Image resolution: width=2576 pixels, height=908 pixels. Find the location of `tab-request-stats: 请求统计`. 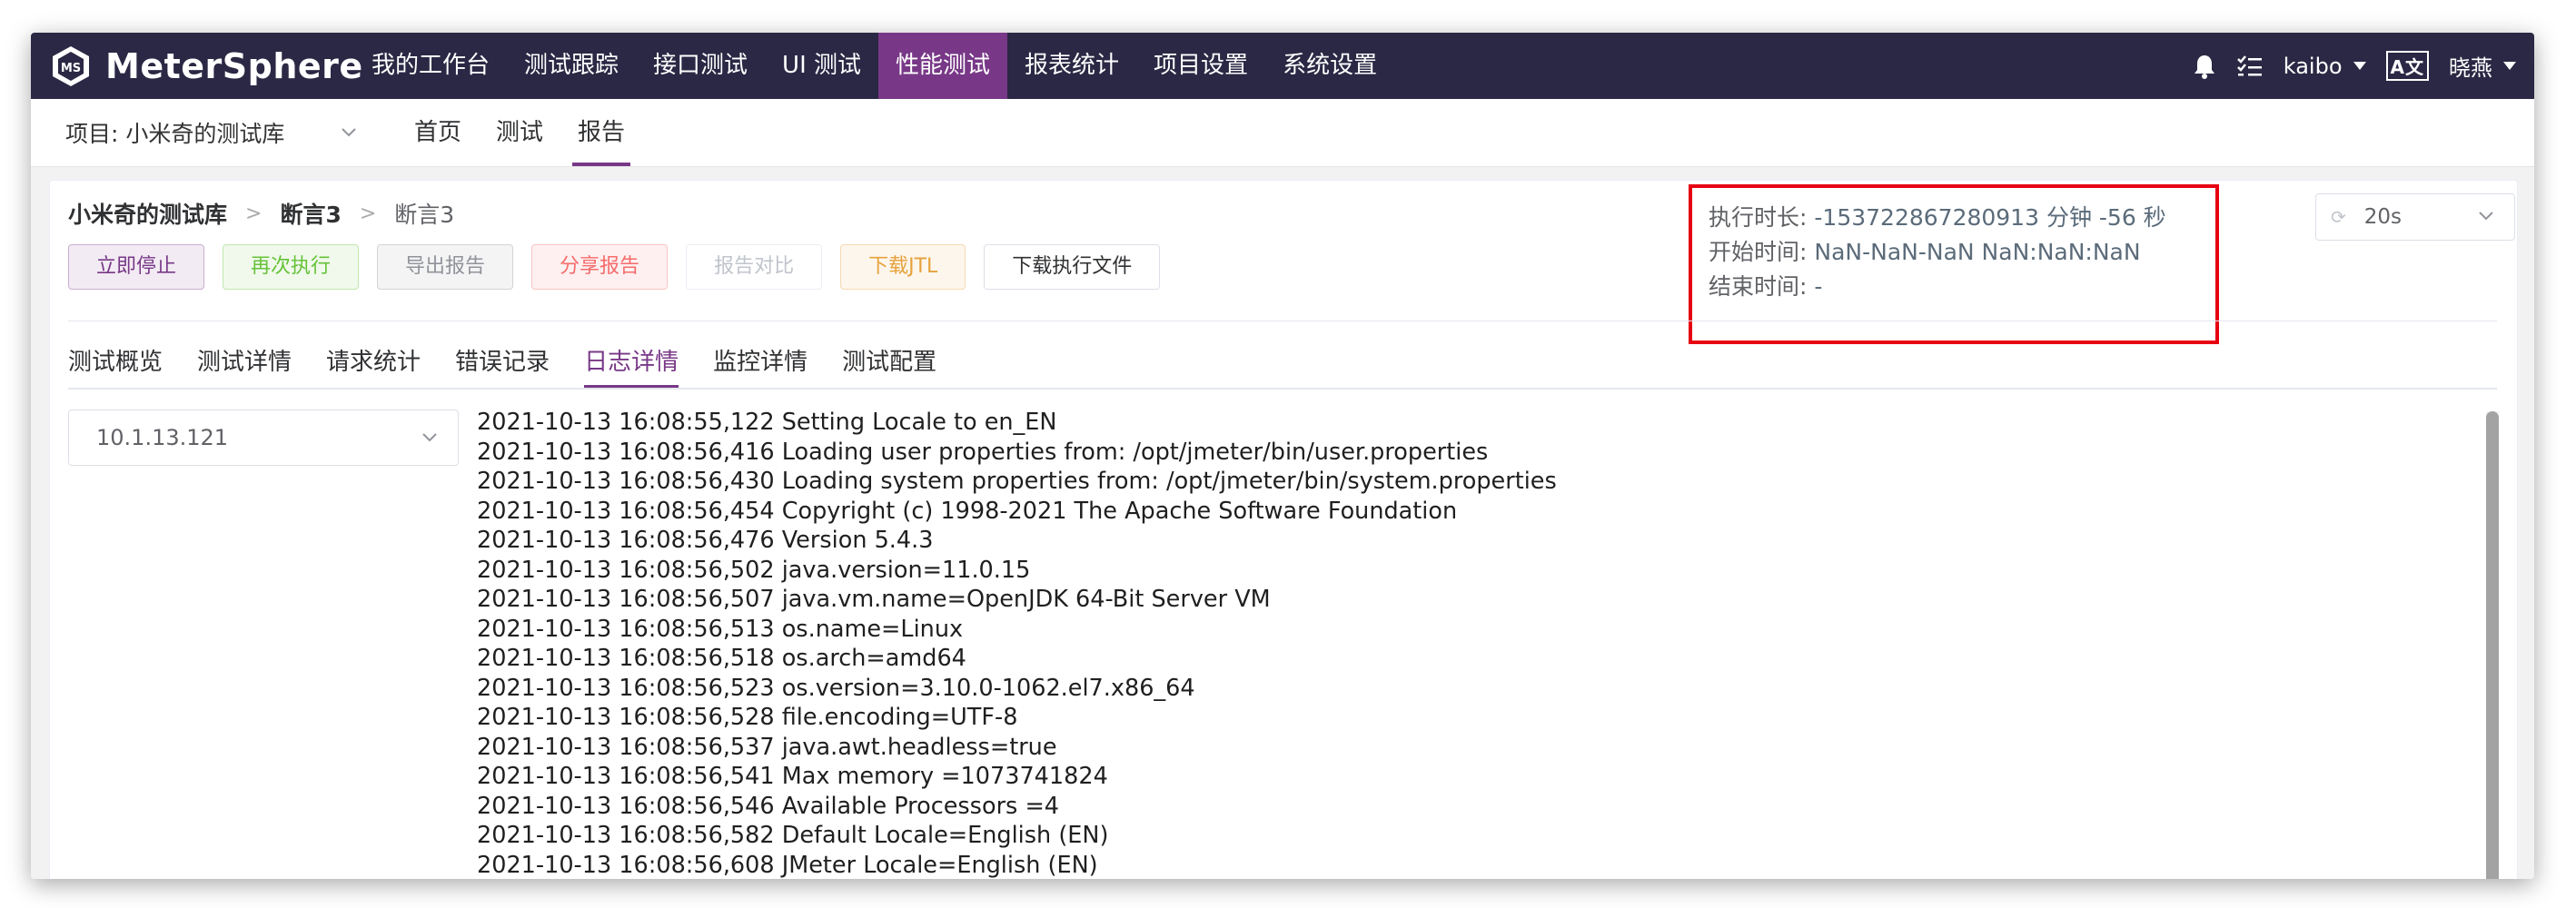

tab-request-stats: 请求统计 is located at coordinates (373, 362).